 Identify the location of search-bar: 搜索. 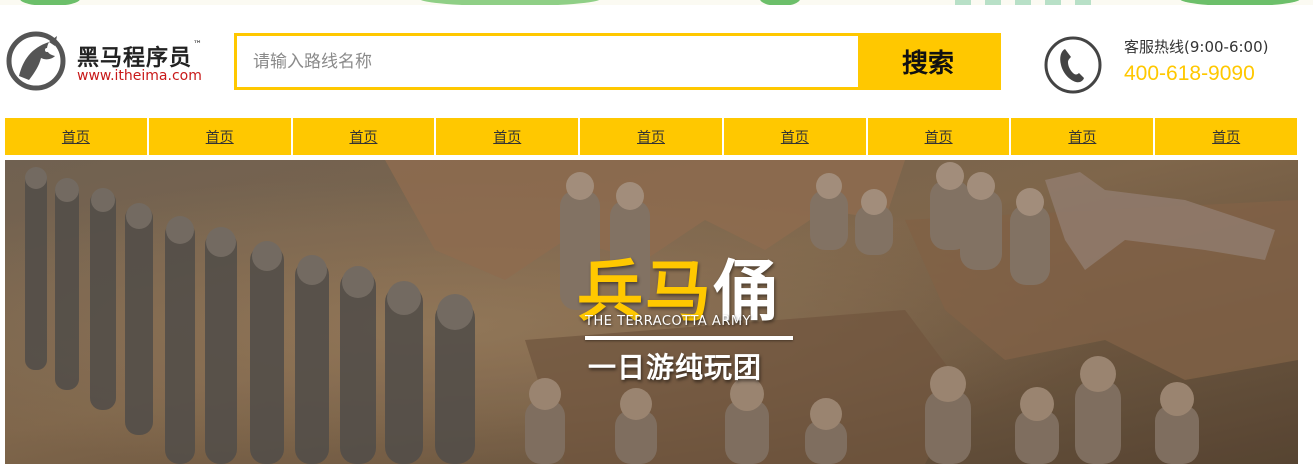
(617, 61).